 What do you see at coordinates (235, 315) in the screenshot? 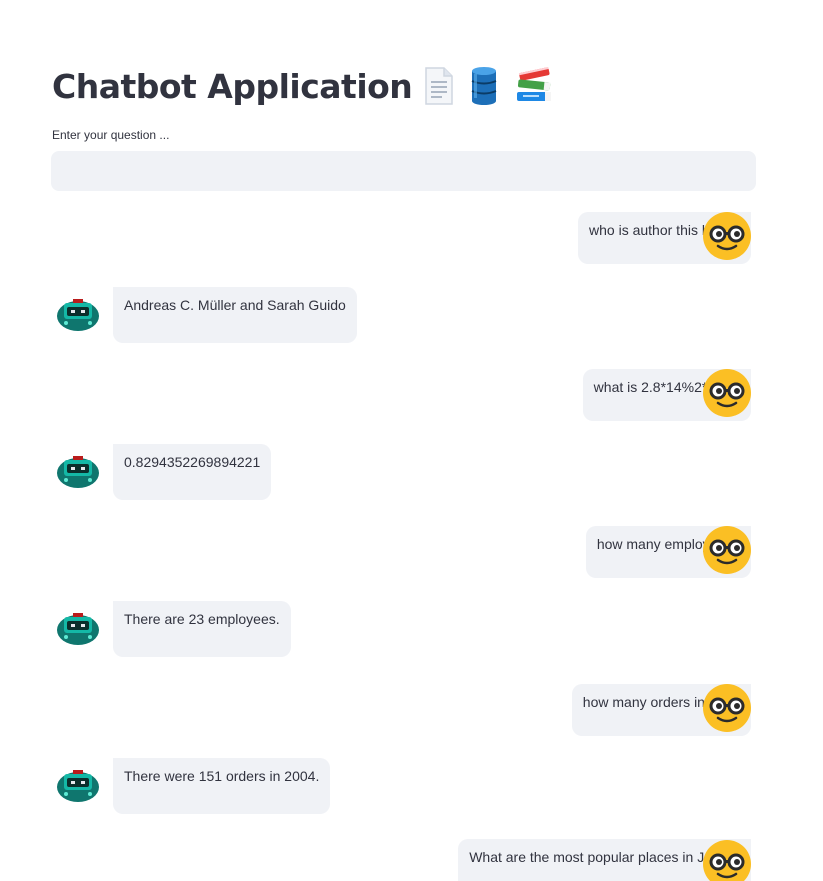
I see `assistant-message-bubble: Andreas C. Müller and Sarah Guido` at bounding box center [235, 315].